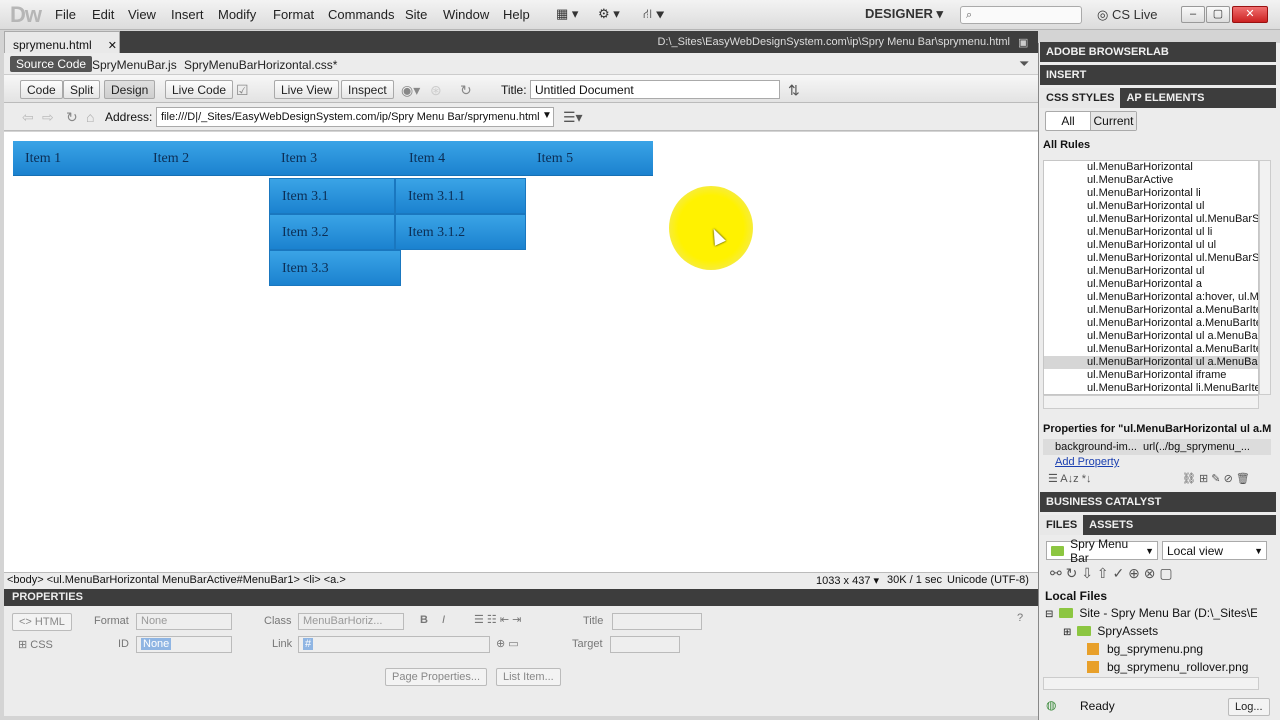 This screenshot has width=1280, height=720. Describe the element at coordinates (1049, 614) in the screenshot. I see `collapse-icon: ⊟` at that location.